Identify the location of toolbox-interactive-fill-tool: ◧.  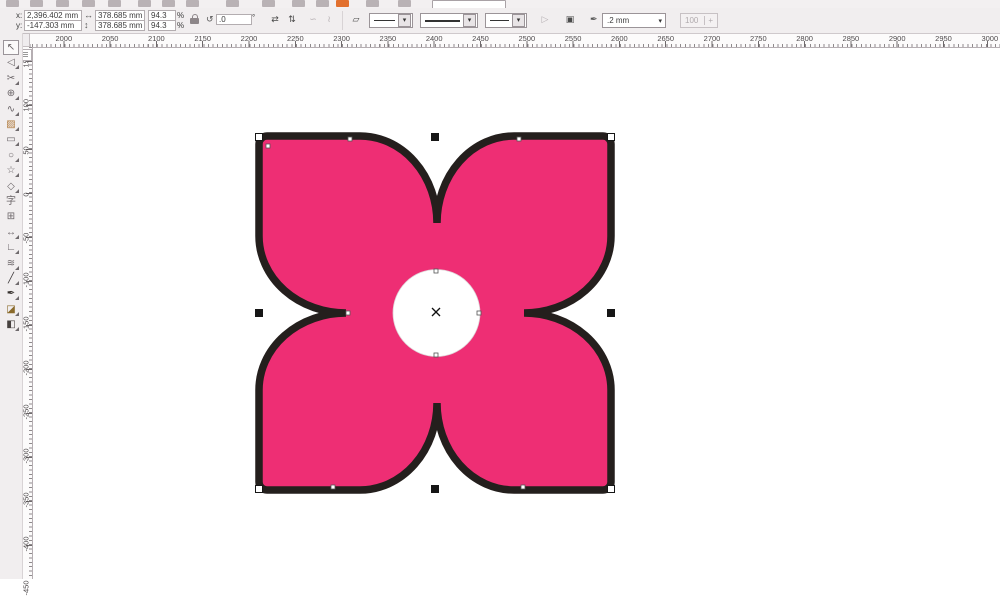
(11, 324).